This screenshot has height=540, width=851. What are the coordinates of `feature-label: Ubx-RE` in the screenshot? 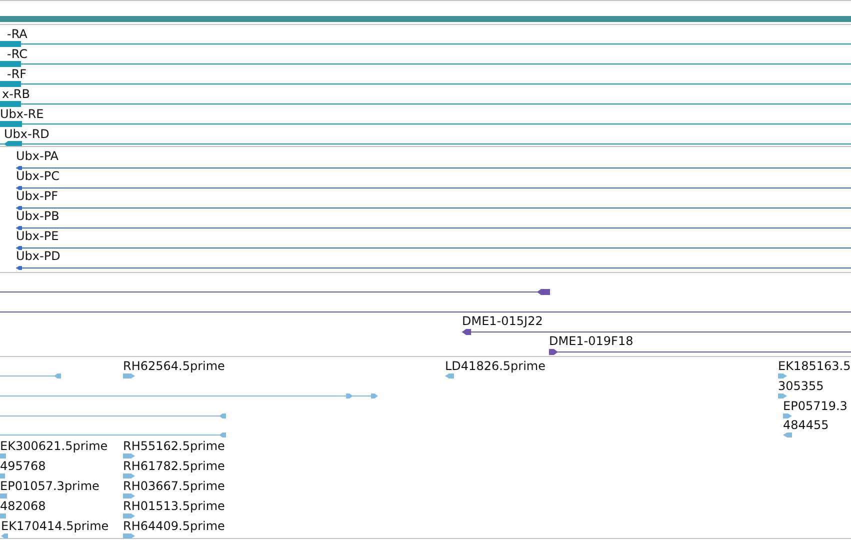 It's located at (22, 114).